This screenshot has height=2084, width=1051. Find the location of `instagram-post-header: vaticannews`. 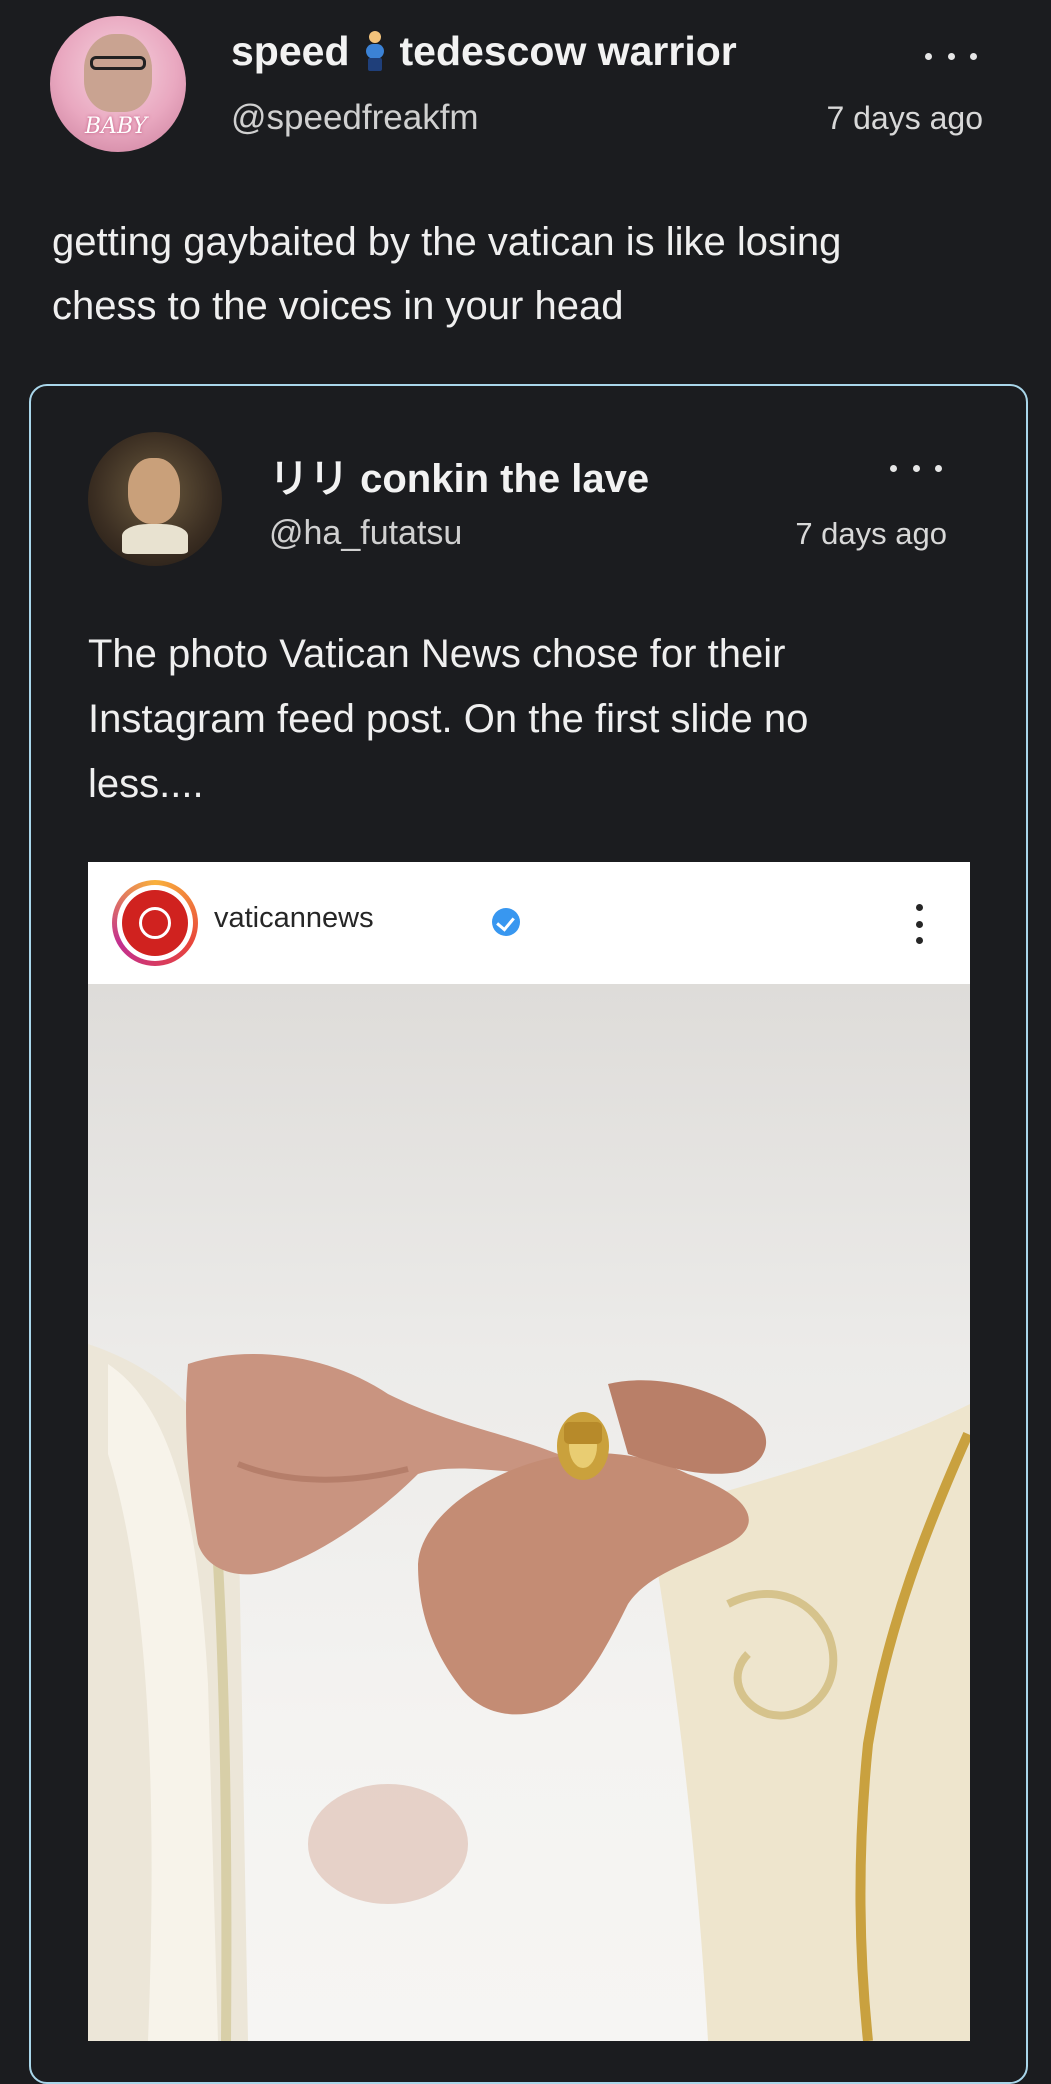

instagram-post-header: vaticannews is located at coordinates (529, 923).